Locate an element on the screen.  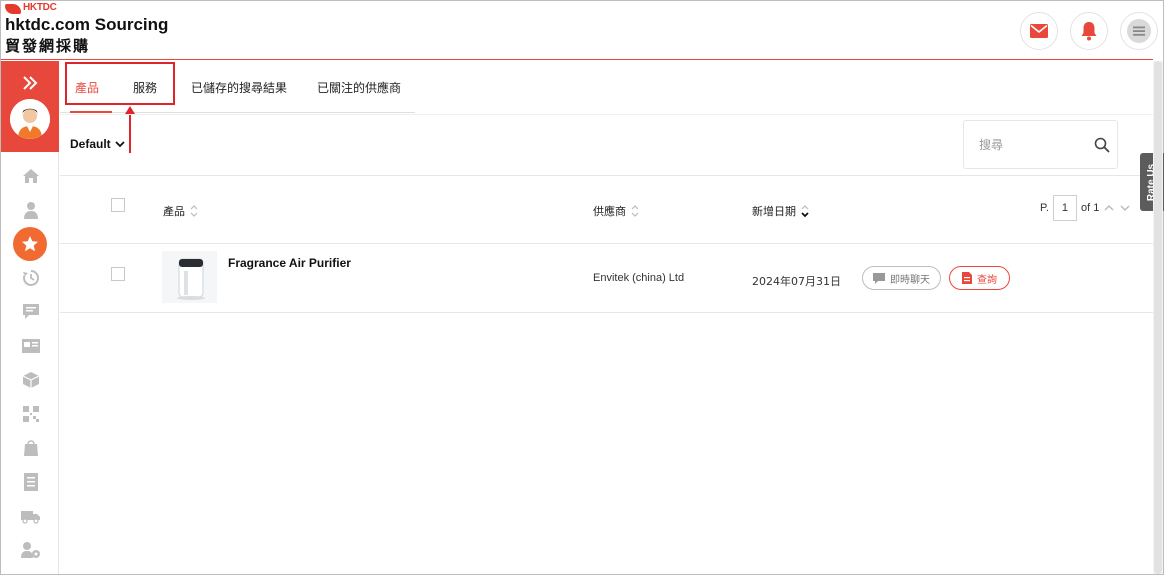
product-thumbnail is located at coordinates (189, 277).